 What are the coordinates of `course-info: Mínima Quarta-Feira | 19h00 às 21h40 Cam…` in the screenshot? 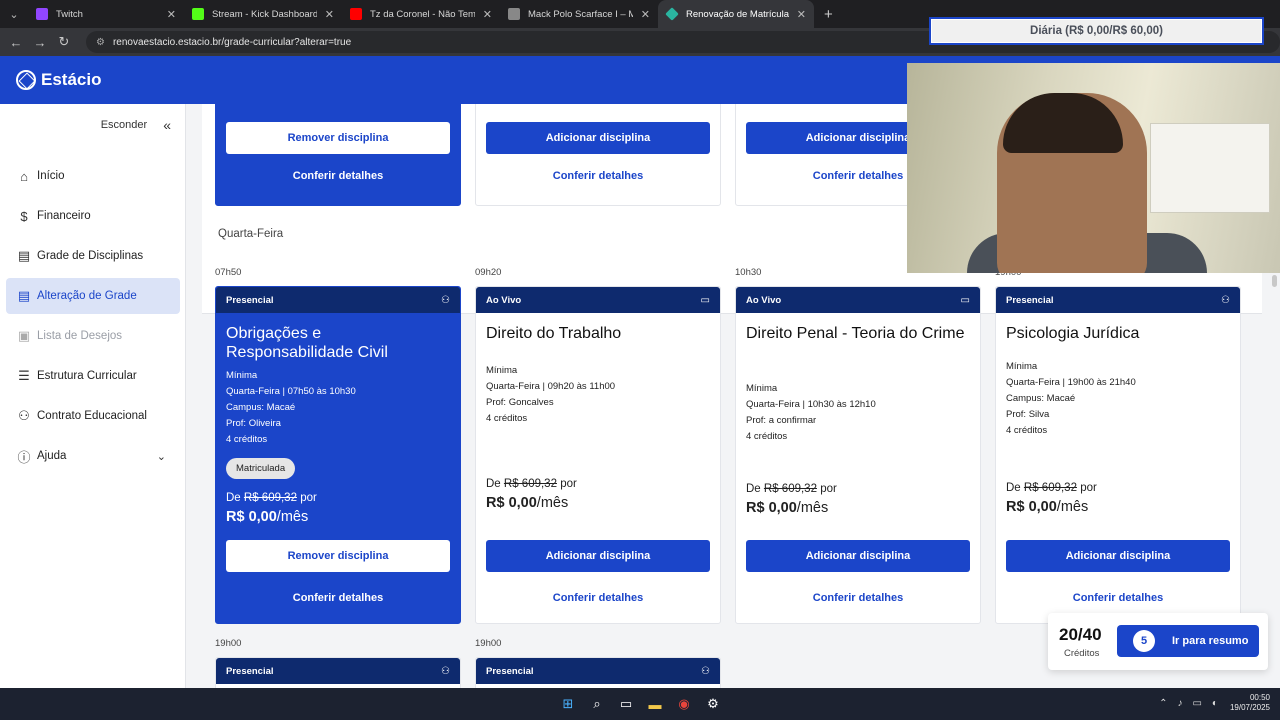 It's located at (1118, 399).